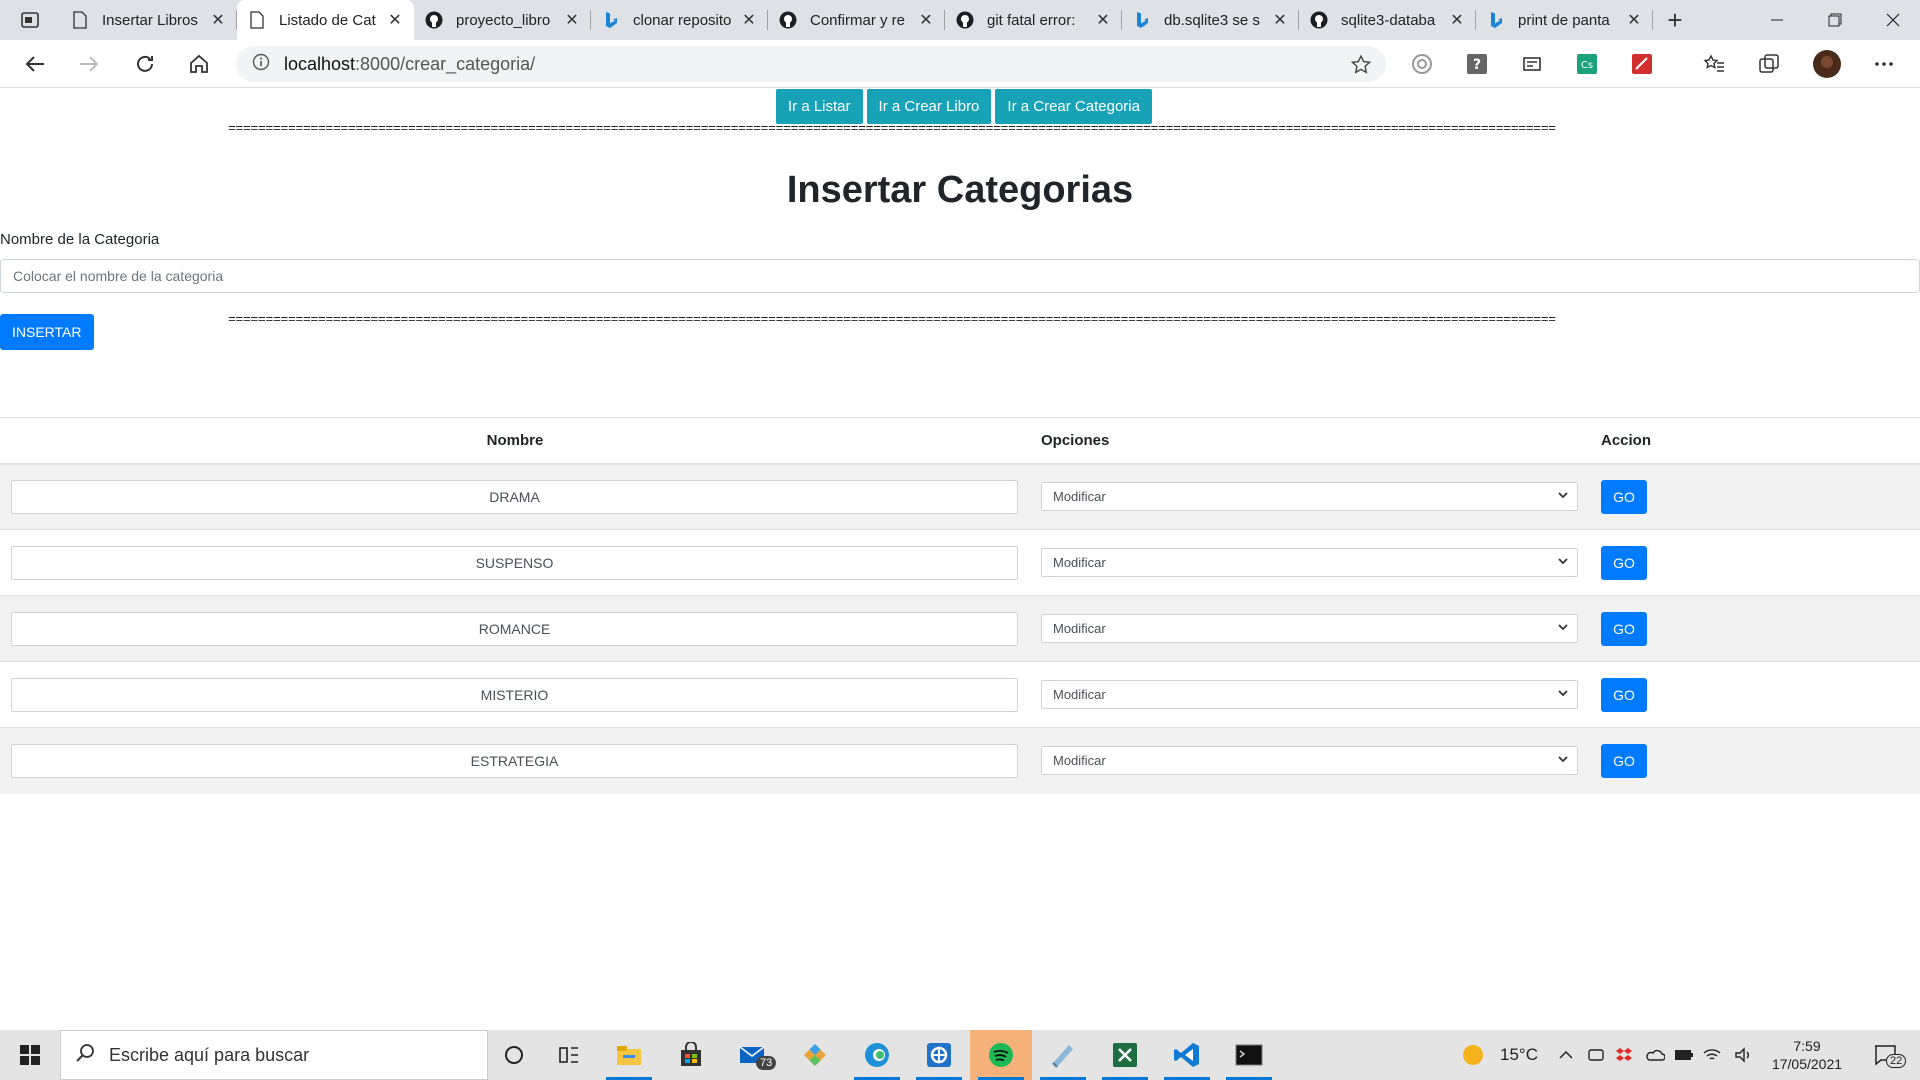  Describe the element at coordinates (811, 64) in the screenshot. I see `url-field: localhost:8000/crear_categoria/` at that location.